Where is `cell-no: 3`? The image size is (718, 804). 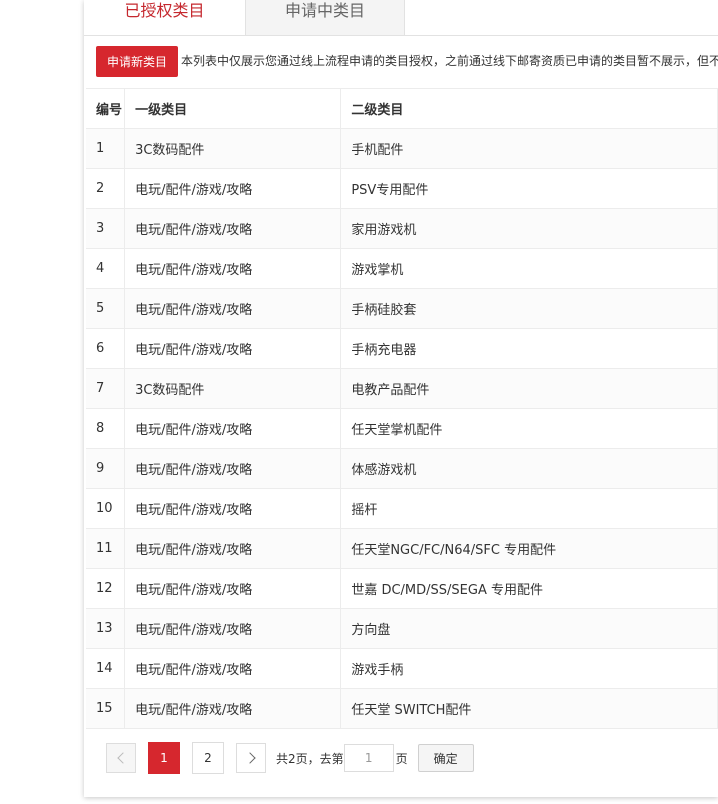 cell-no: 3 is located at coordinates (106, 228).